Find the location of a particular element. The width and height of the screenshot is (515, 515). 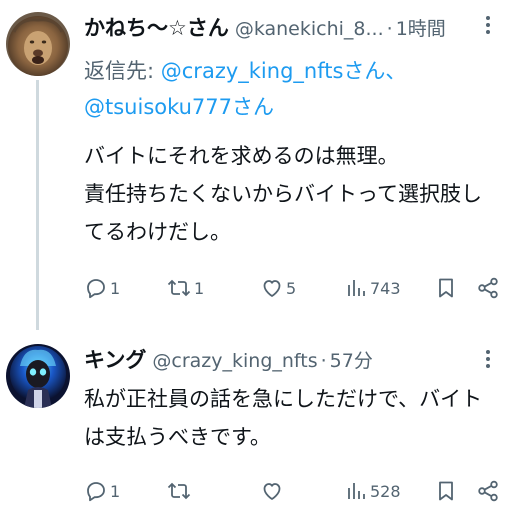

tweet-header: キング @crazy_king_nfts · 57分 is located at coordinates (291, 359).